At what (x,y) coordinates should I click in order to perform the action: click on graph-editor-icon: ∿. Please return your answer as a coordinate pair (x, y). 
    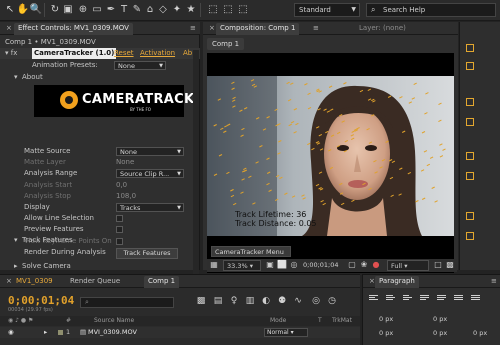
    Looking at the image, I should click on (298, 301).